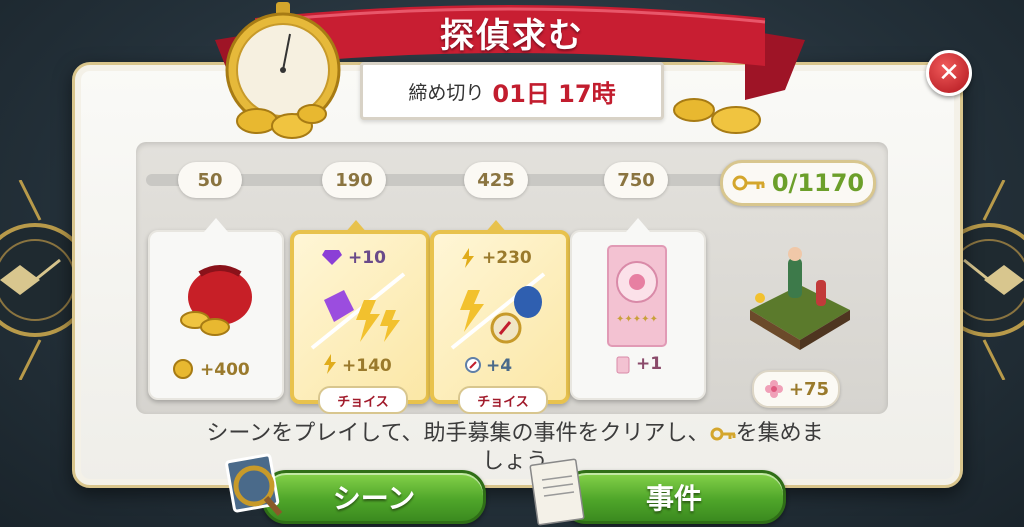 The image size is (1024, 527). I want to click on scene-button-label: シーン, so click(374, 498).